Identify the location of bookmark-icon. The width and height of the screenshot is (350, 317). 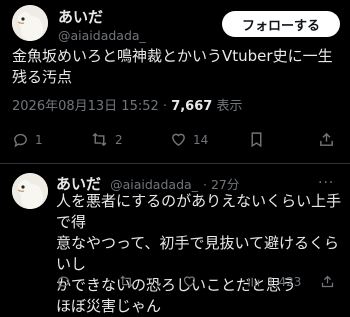
(256, 139).